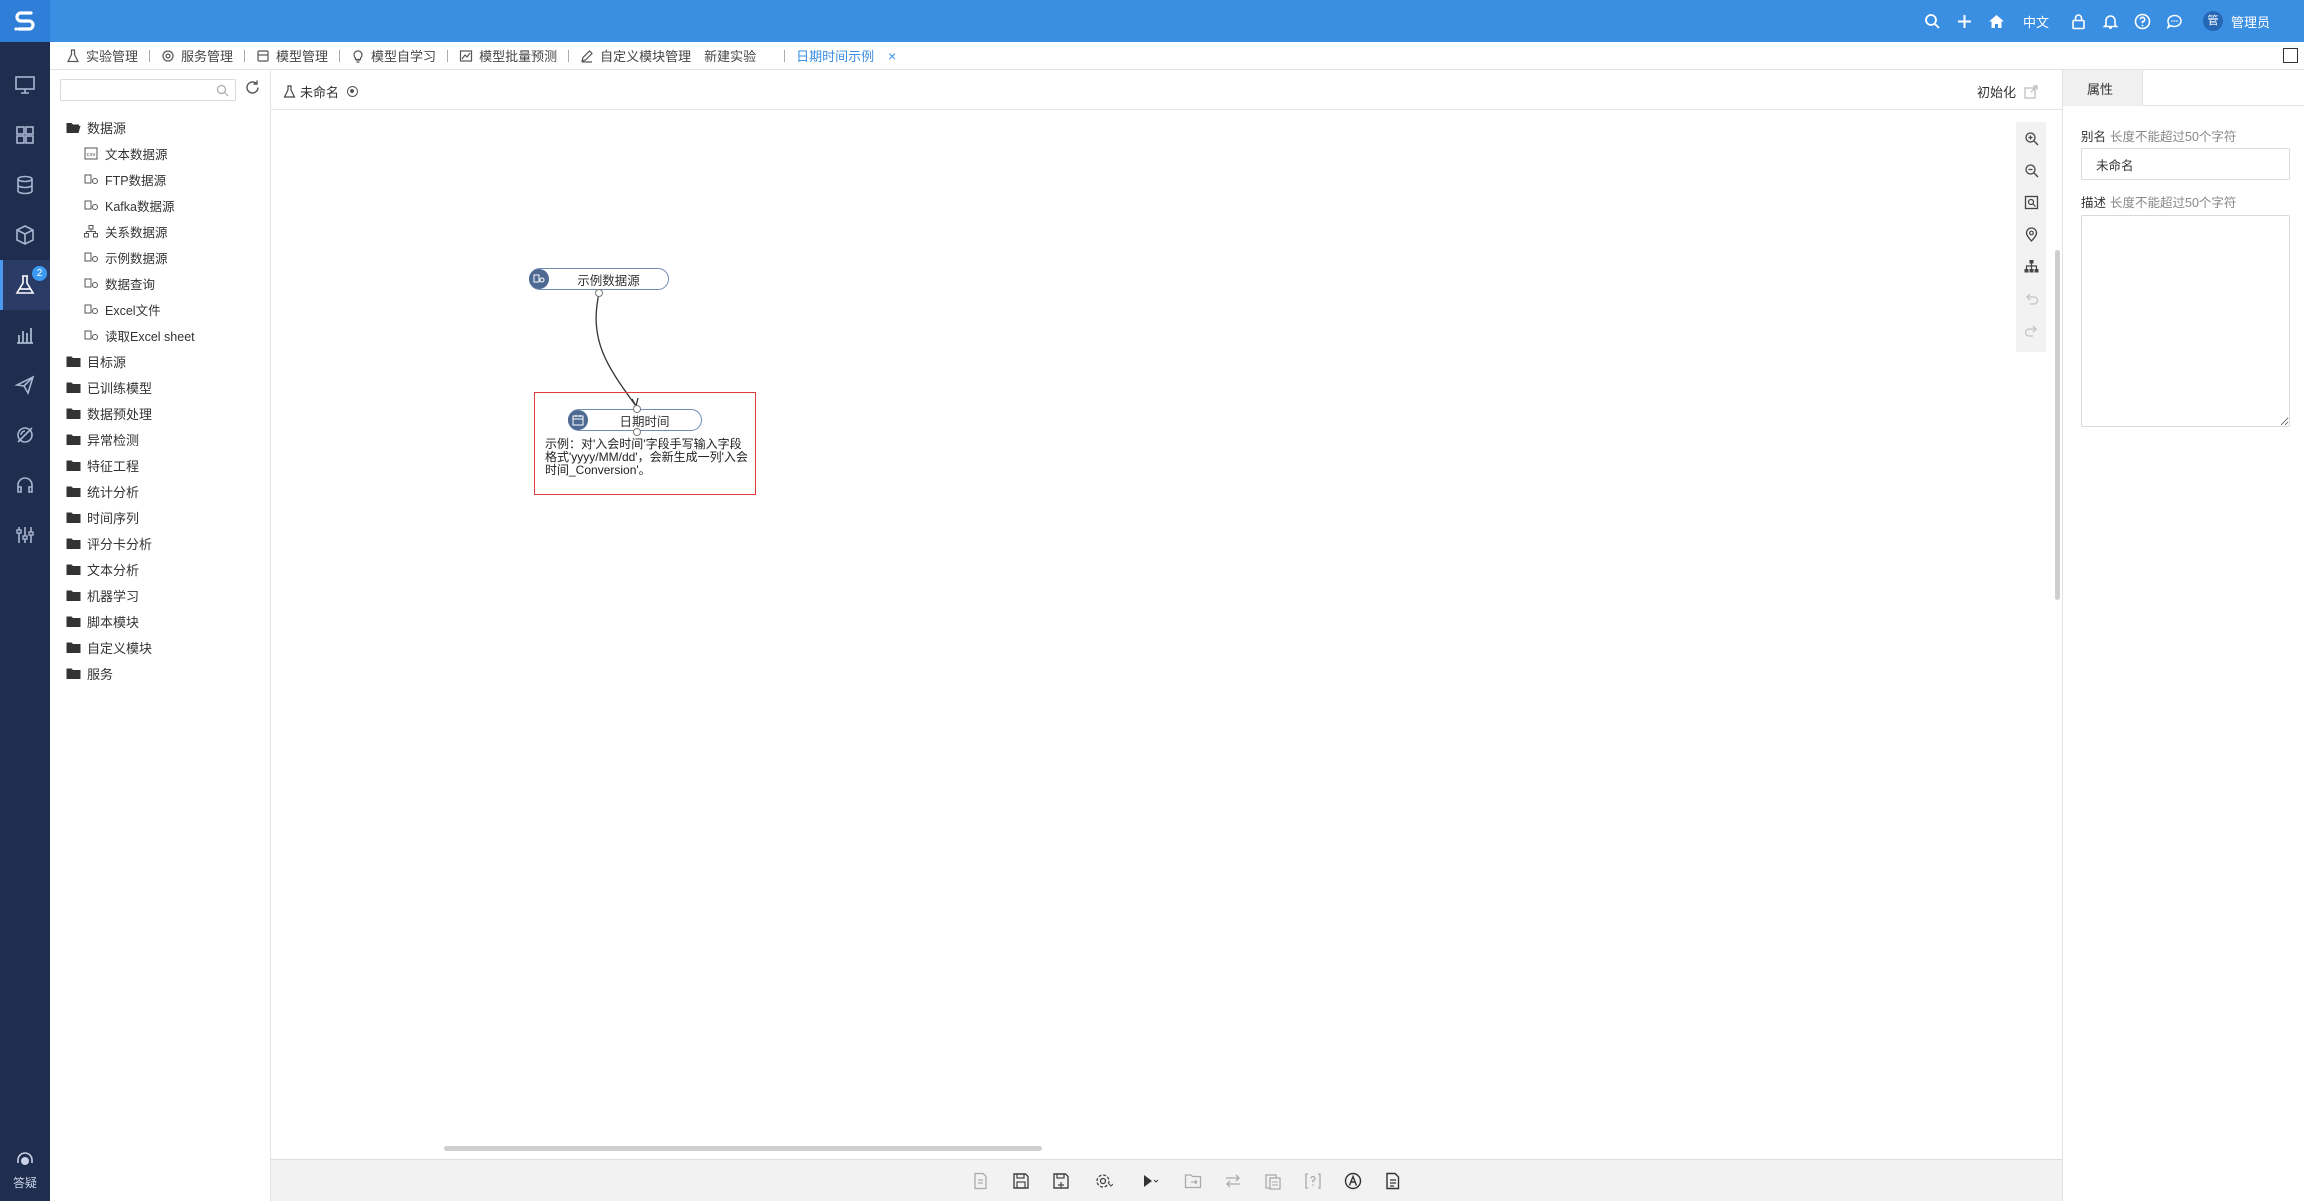 Image resolution: width=2304 pixels, height=1201 pixels. I want to click on initialize-button: 初始化, so click(2007, 91).